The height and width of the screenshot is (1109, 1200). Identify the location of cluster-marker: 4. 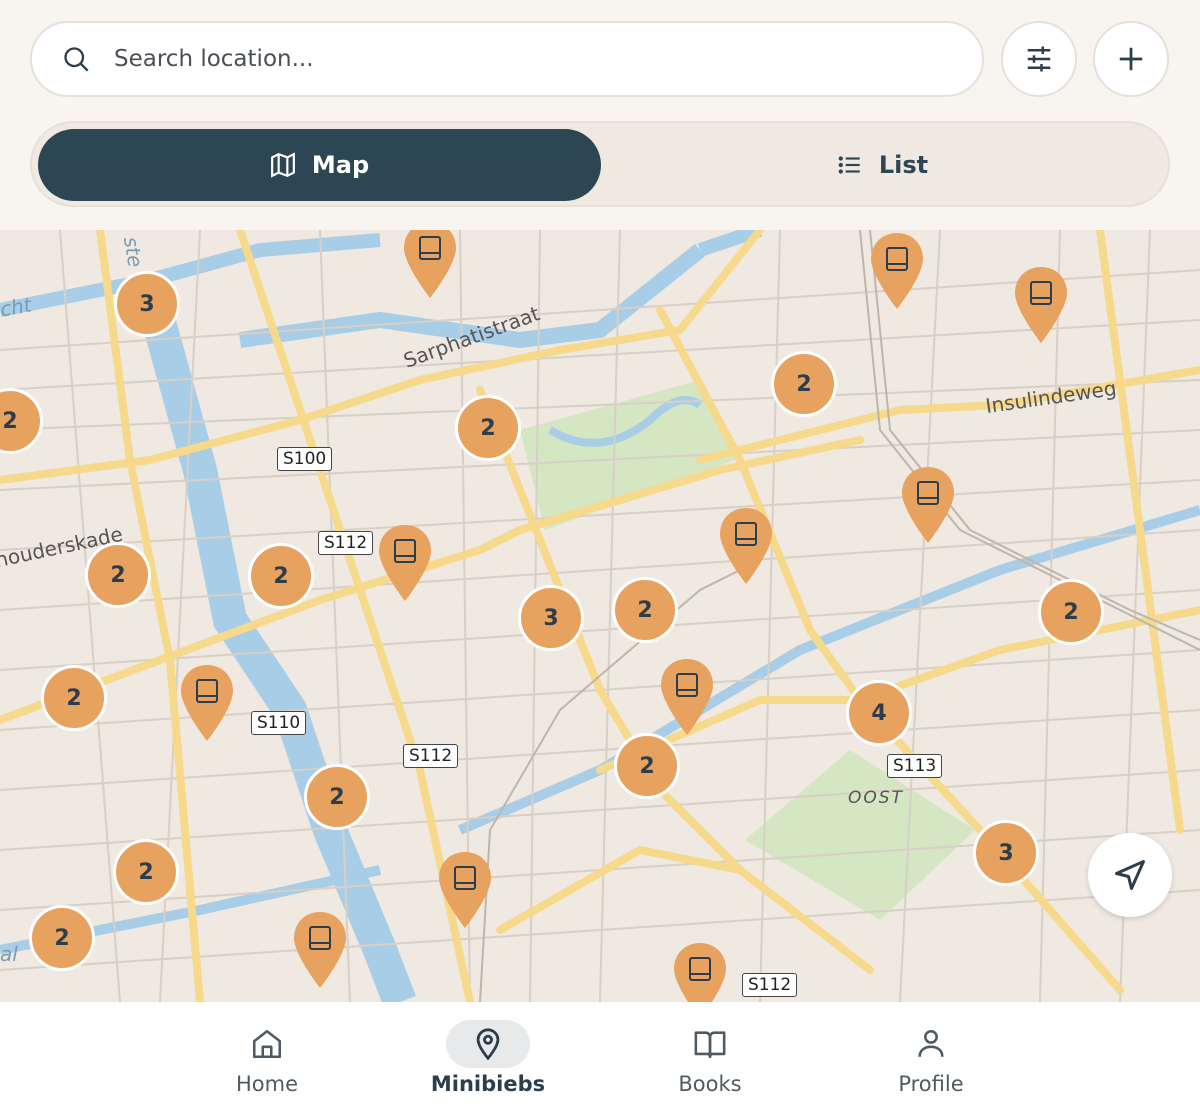
(879, 713).